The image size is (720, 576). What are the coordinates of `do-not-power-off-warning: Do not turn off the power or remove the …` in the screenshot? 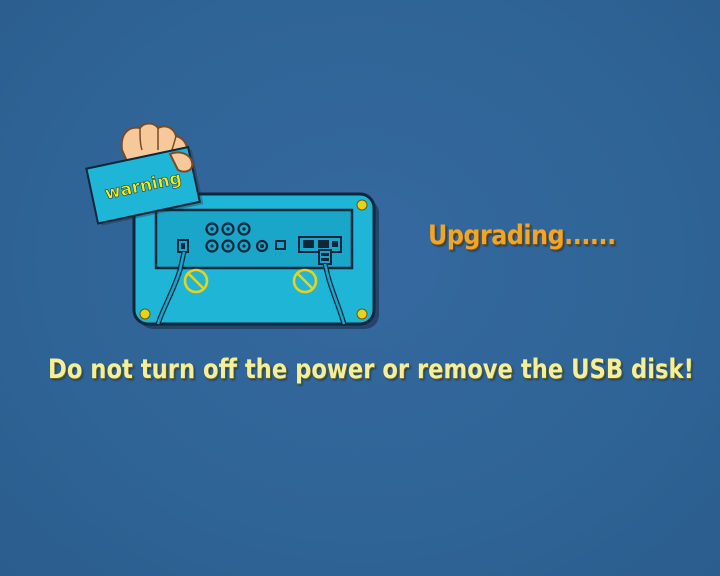 It's located at (371, 369).